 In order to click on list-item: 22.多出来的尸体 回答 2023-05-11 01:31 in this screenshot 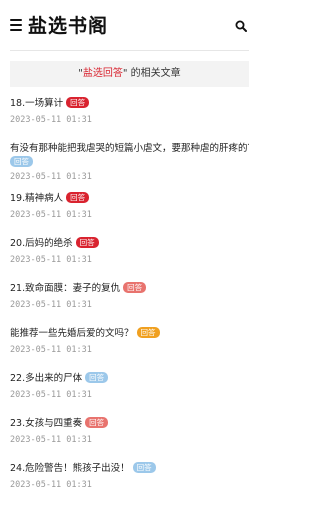, I will do `click(129, 394)`.